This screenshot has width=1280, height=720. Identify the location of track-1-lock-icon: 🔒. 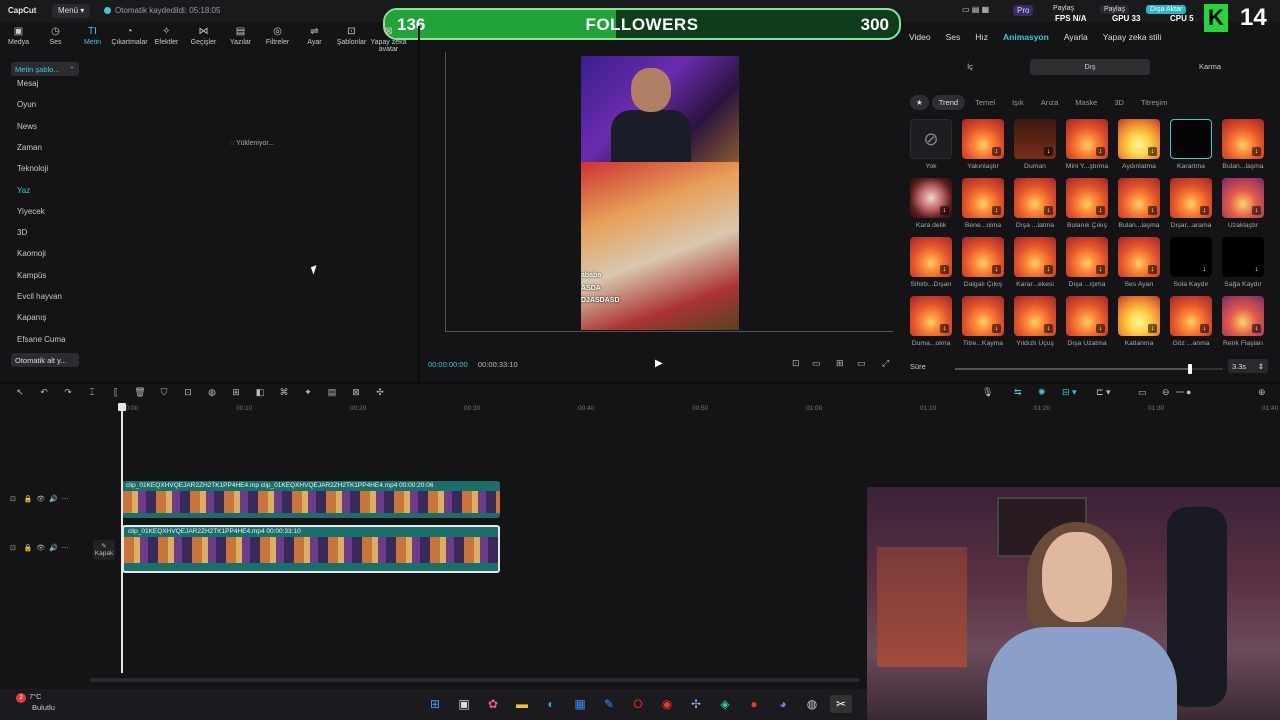
(28, 499).